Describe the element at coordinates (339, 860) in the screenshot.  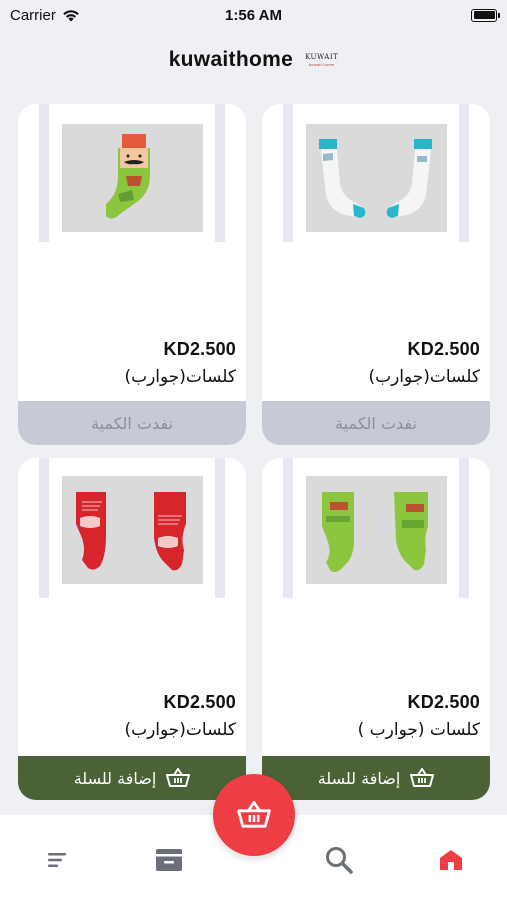
I see `search-icon` at that location.